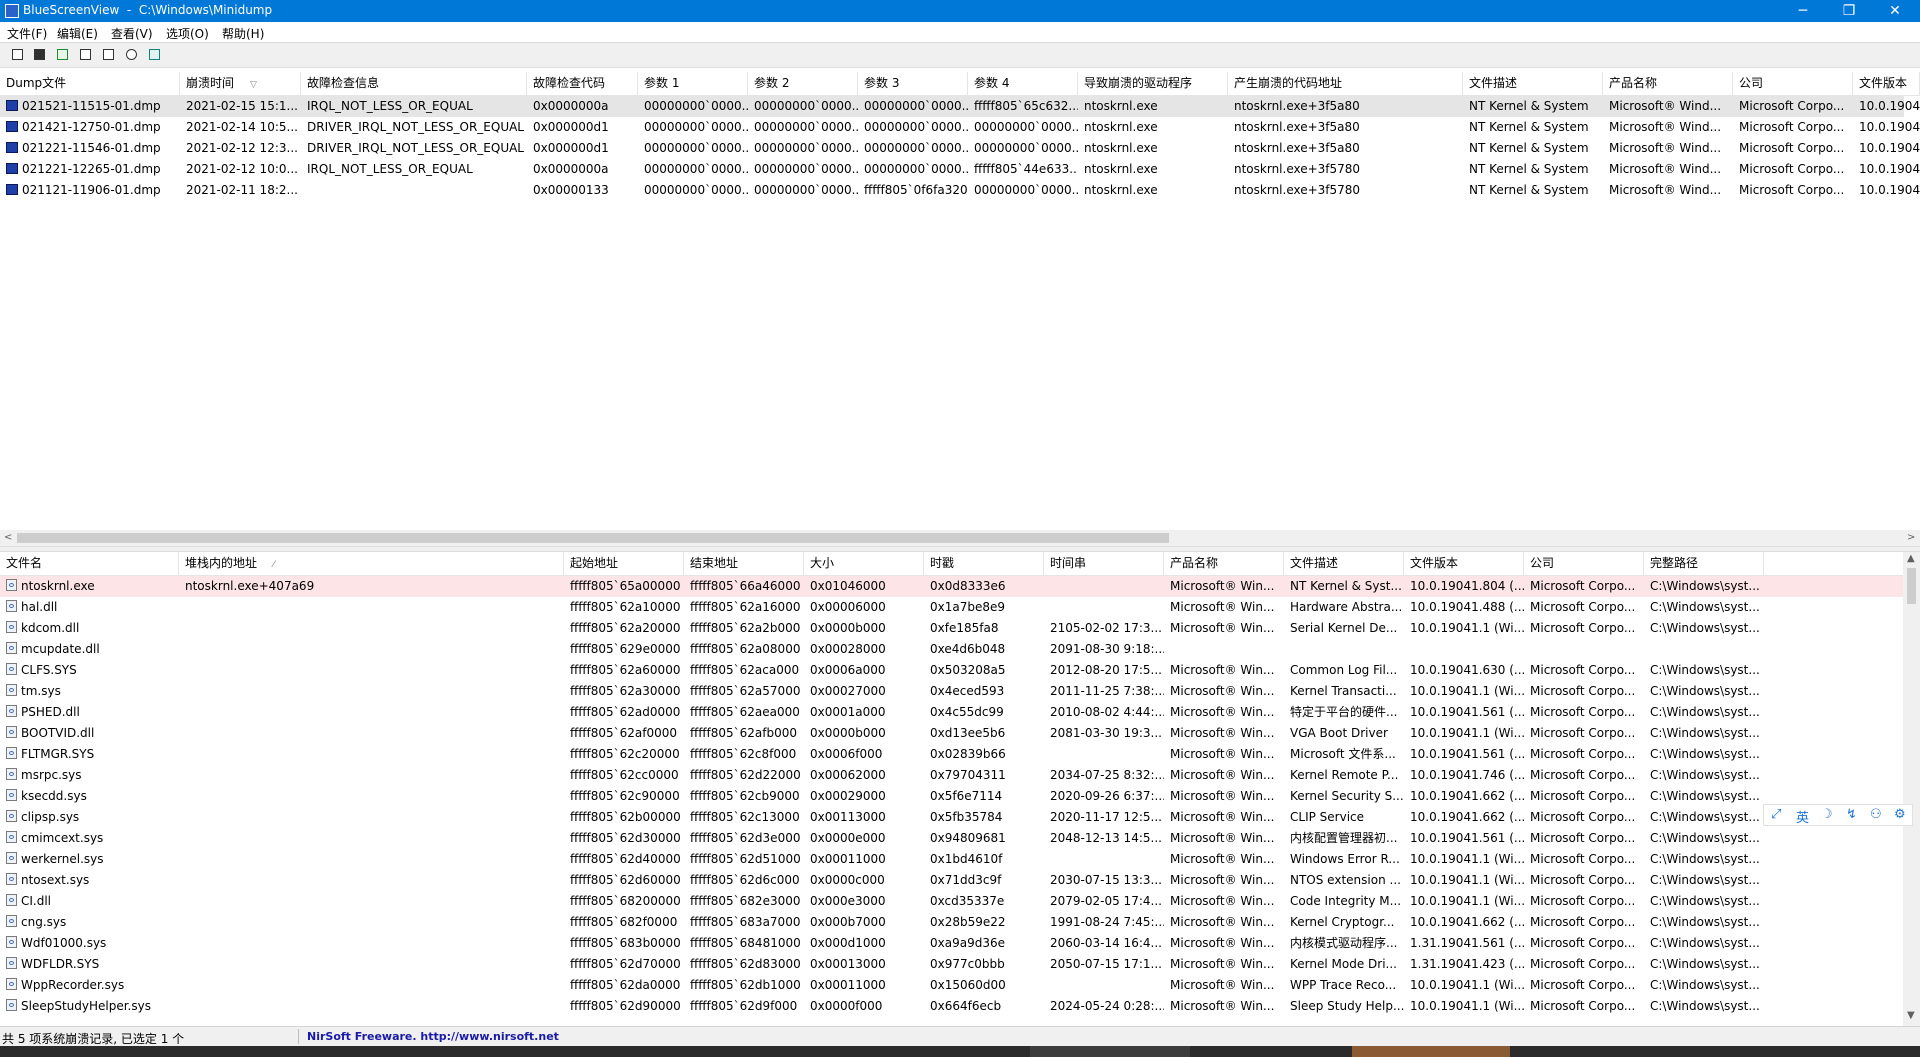  I want to click on scroll-up-icon: ▲, so click(1911, 558).